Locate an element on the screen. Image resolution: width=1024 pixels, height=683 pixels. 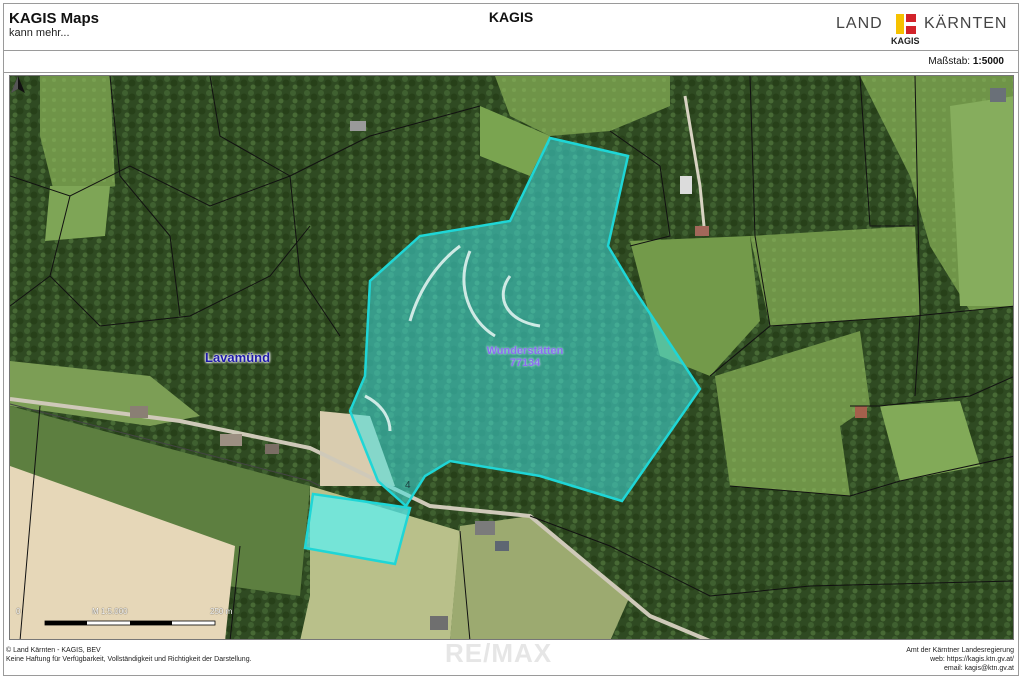
logo-word-kaernten: KÄRNTEN is located at coordinates (966, 23).